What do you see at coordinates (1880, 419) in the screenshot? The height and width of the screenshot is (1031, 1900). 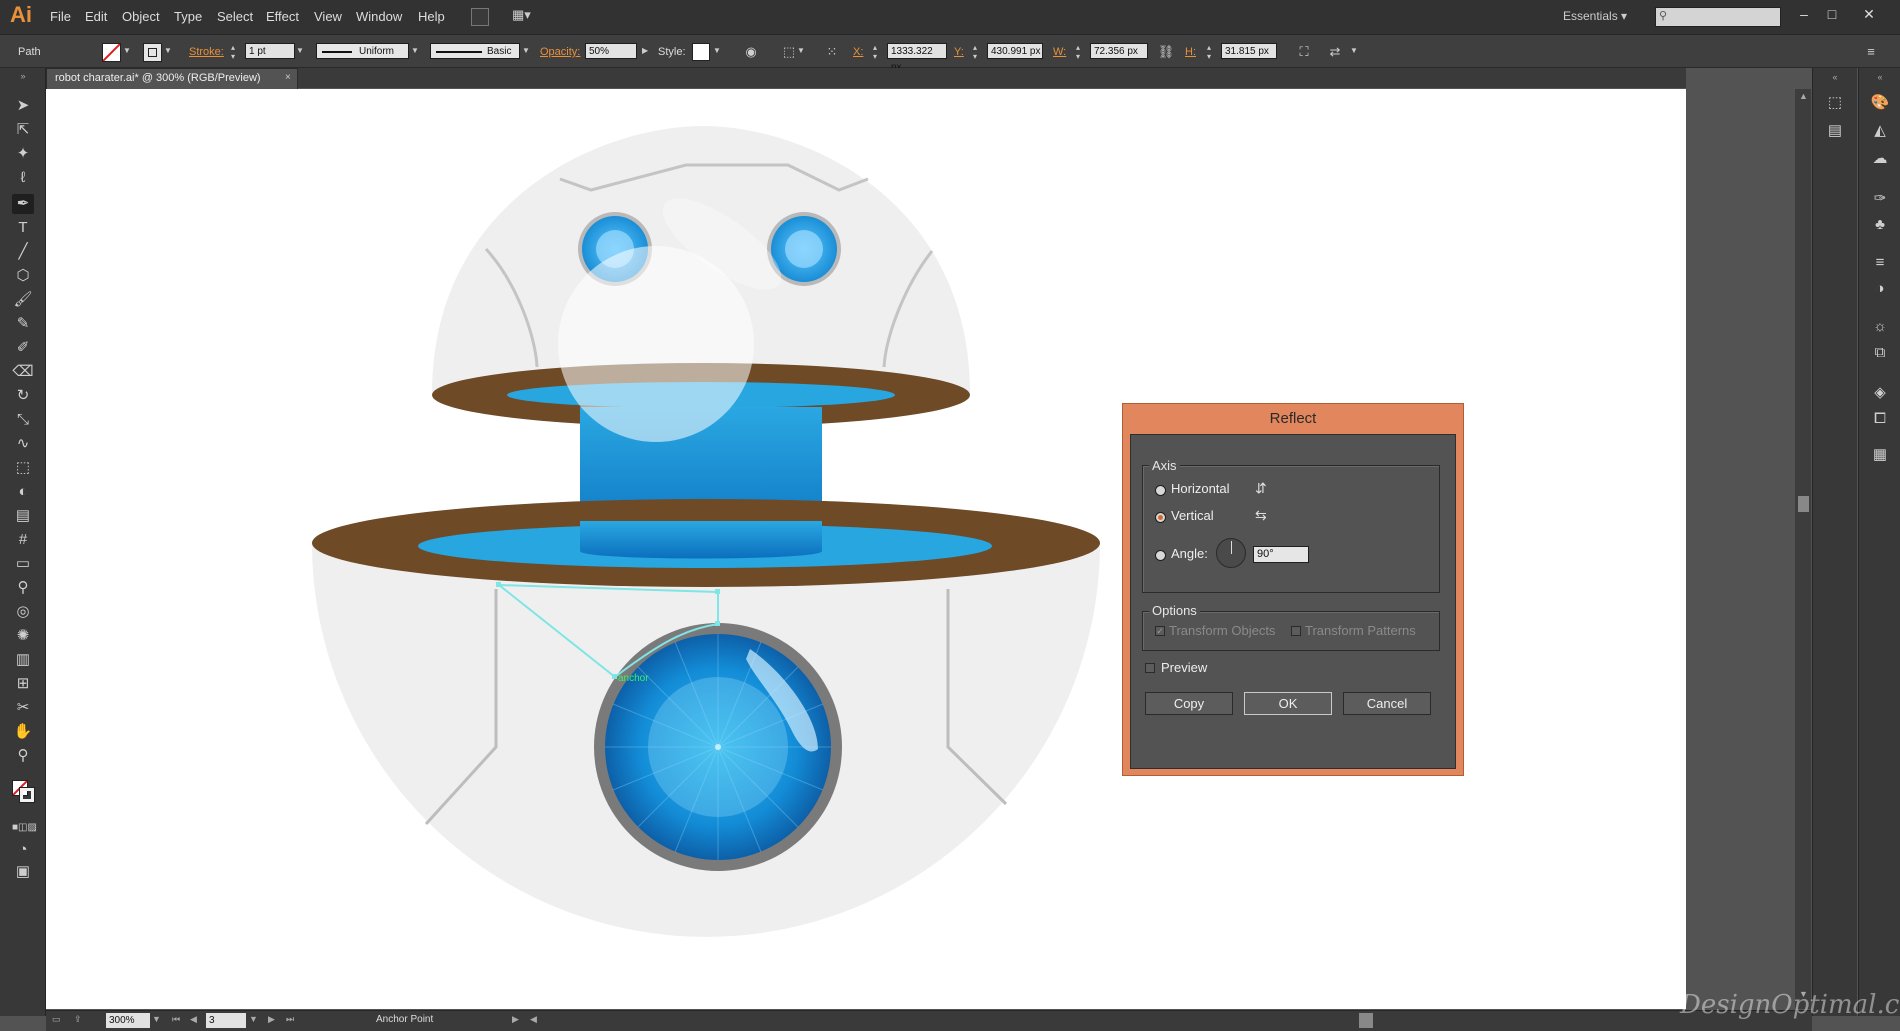 I see `artboards-icon: ⧠` at bounding box center [1880, 419].